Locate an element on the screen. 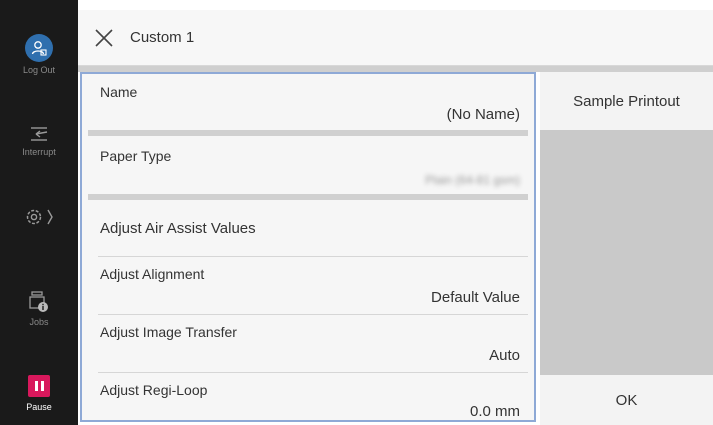 This screenshot has width=713, height=425. jobs-icon is located at coordinates (38, 301).